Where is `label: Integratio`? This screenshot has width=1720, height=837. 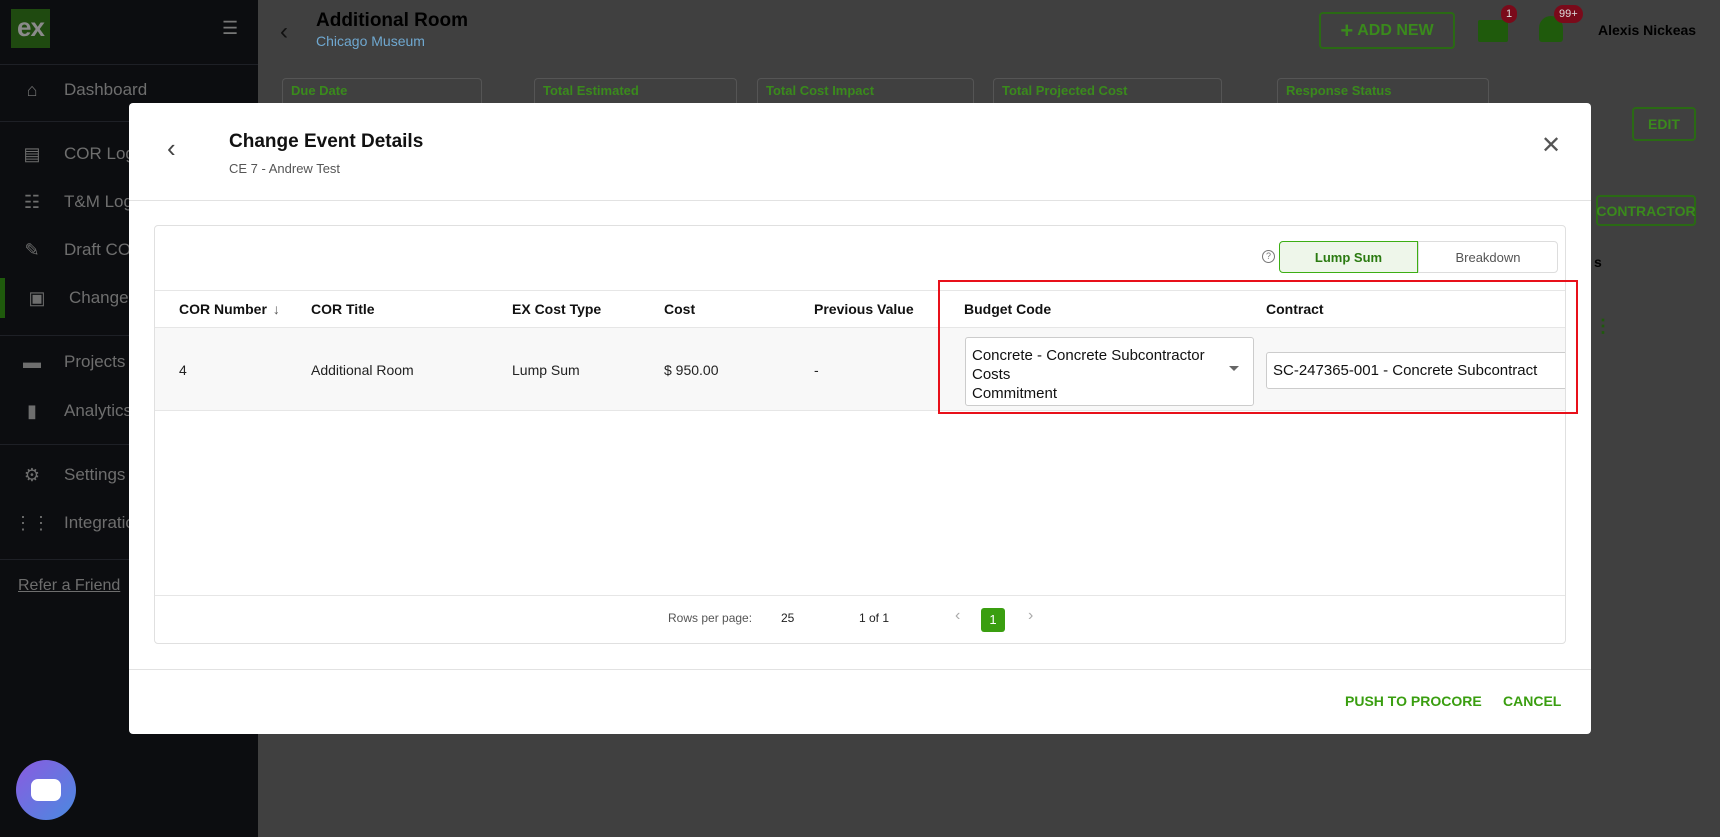
label: Integratio is located at coordinates (99, 522).